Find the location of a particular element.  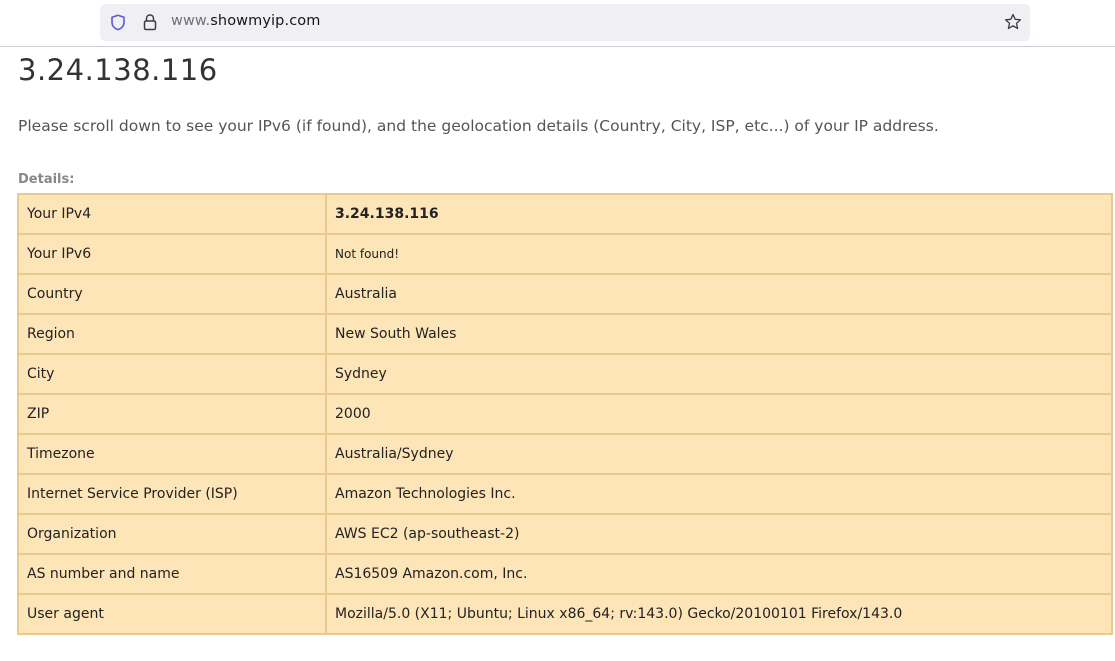

table-row: City Sydney is located at coordinates (565, 374).